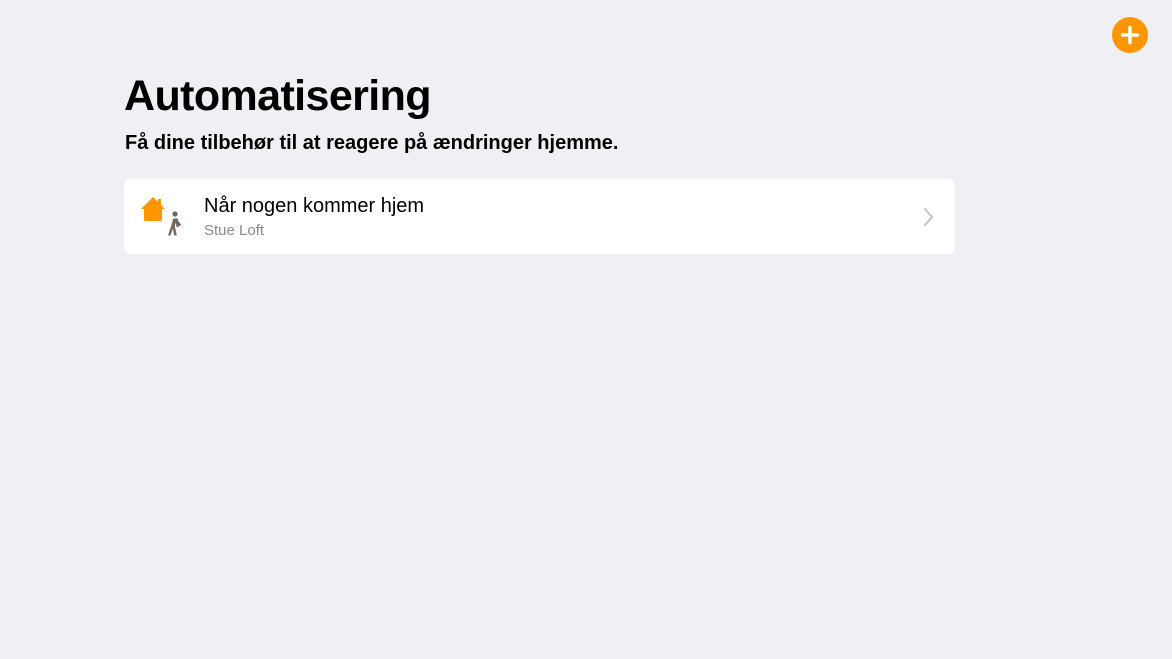 The image size is (1172, 659). Describe the element at coordinates (314, 206) in the screenshot. I see `automation-title: Når nogen kommer hjem` at that location.